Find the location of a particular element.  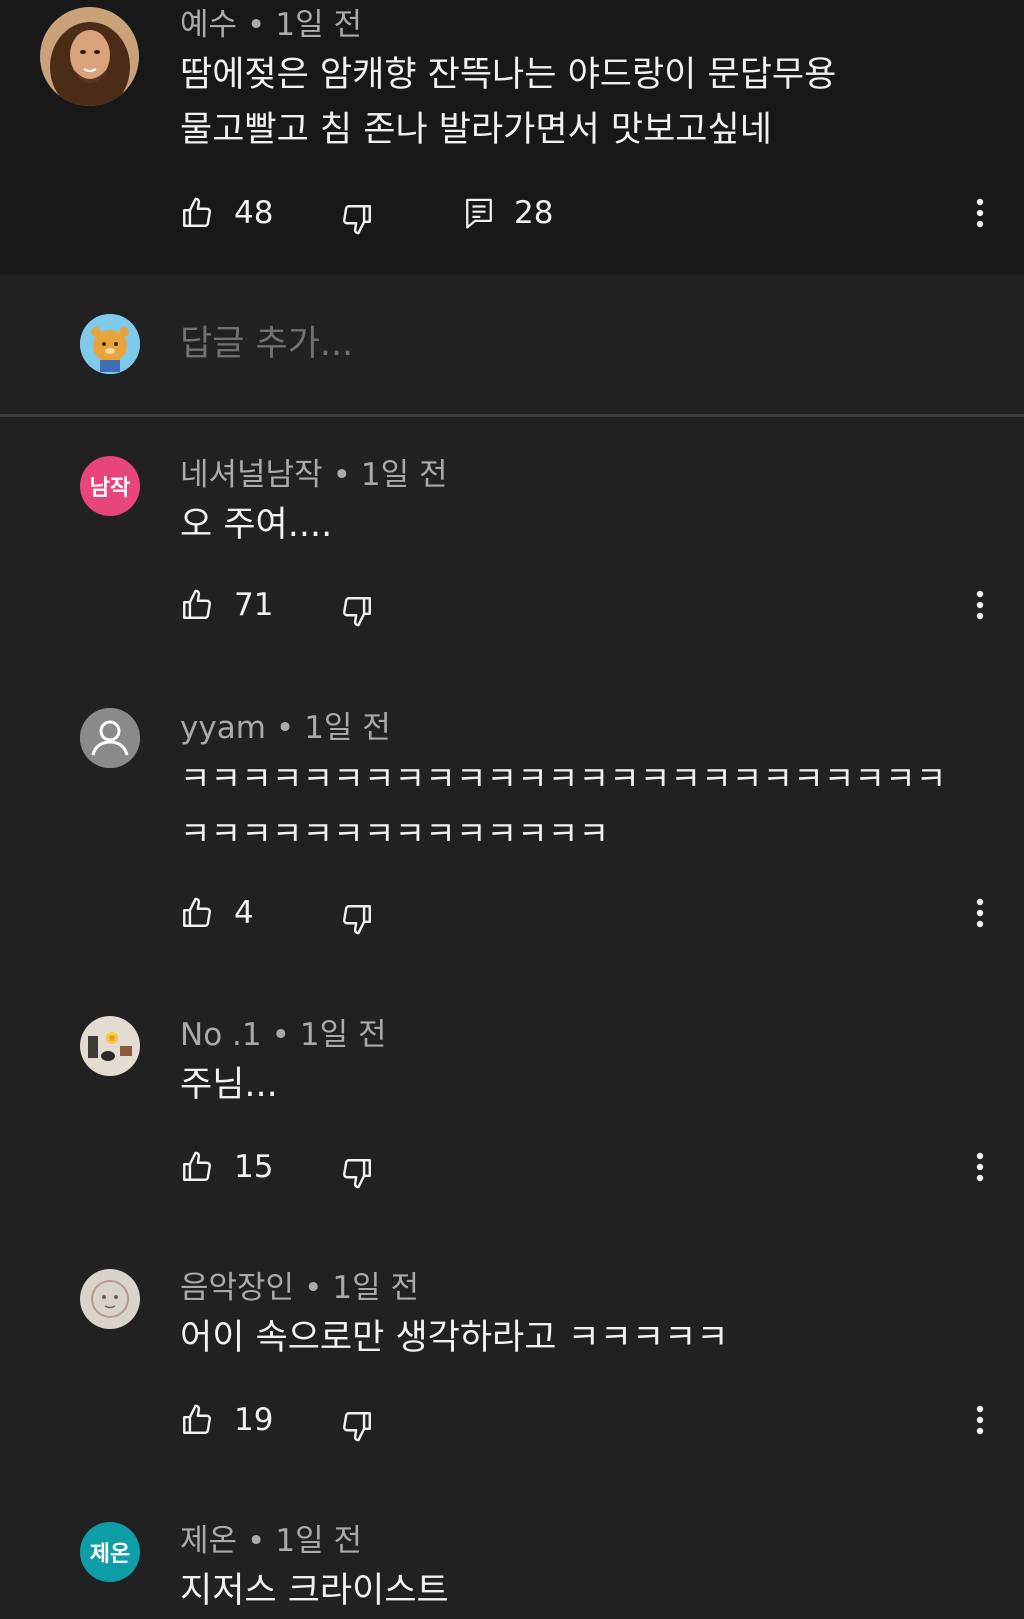

avatar-initials: 남작 is located at coordinates (110, 488).